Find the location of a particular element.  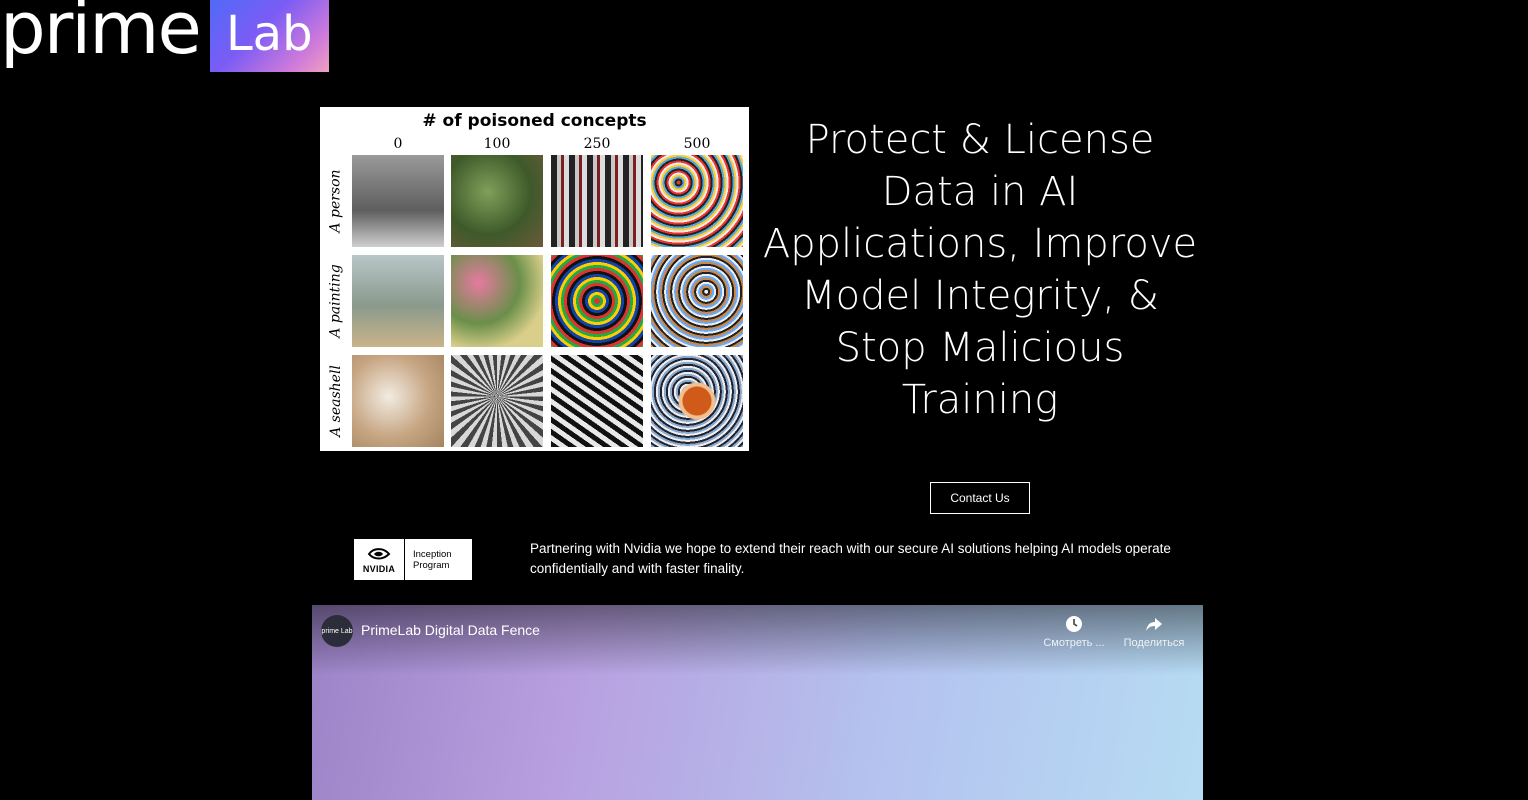

video-title: PrimeLab Digital Data Fence is located at coordinates (450, 630).